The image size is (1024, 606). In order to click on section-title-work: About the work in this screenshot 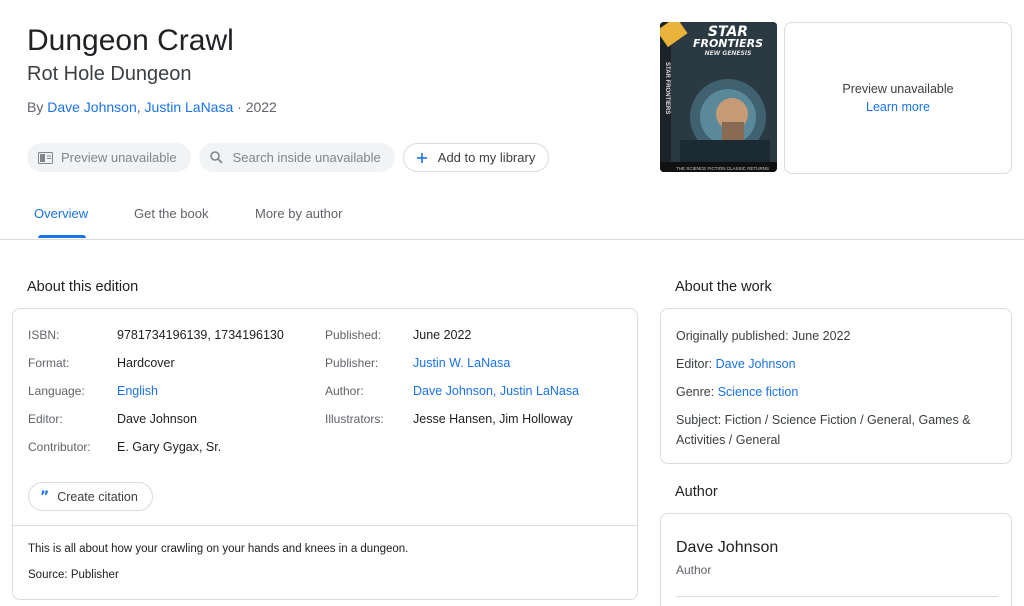, I will do `click(723, 287)`.